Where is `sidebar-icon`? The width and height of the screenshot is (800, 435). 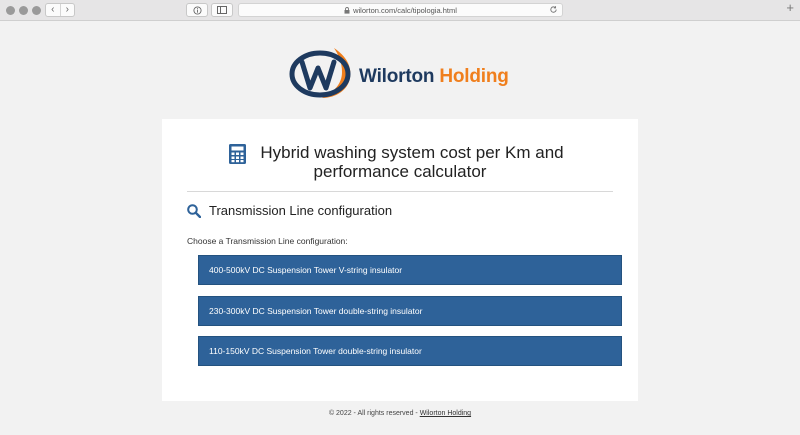
sidebar-icon is located at coordinates (222, 10).